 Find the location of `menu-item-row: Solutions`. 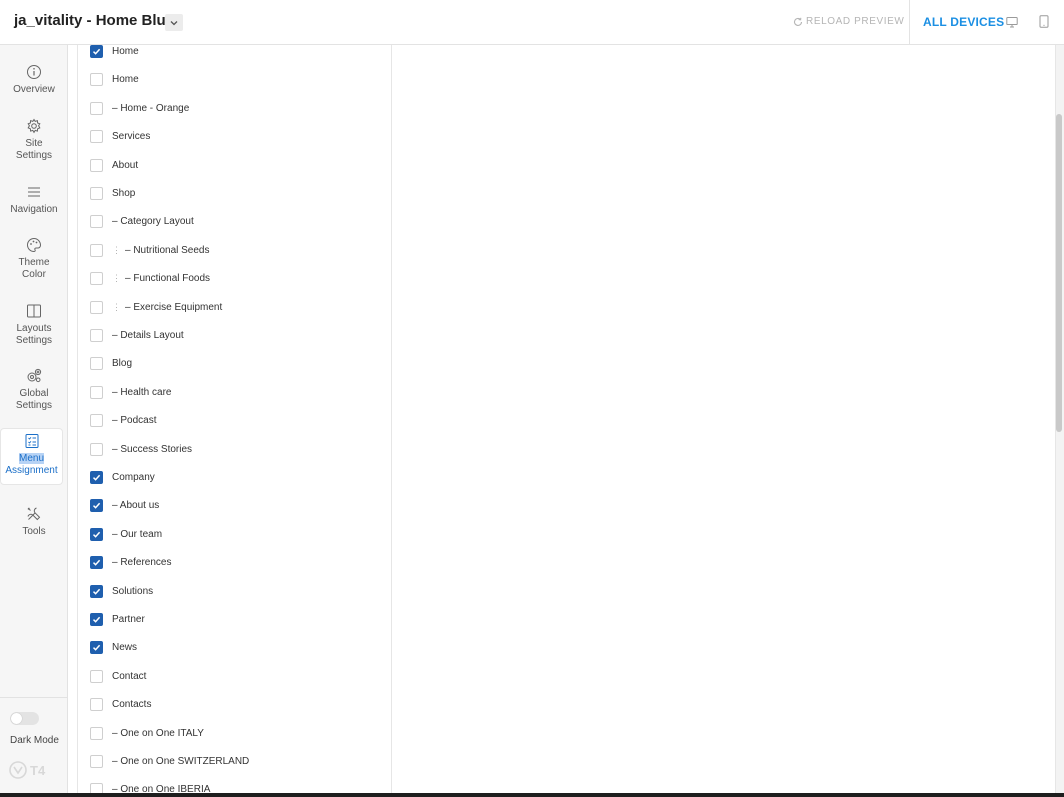

menu-item-row: Solutions is located at coordinates (121, 591).